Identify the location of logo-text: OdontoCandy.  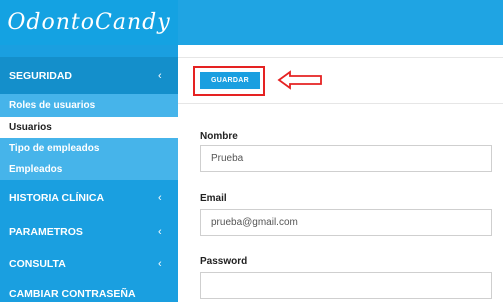
(89, 22).